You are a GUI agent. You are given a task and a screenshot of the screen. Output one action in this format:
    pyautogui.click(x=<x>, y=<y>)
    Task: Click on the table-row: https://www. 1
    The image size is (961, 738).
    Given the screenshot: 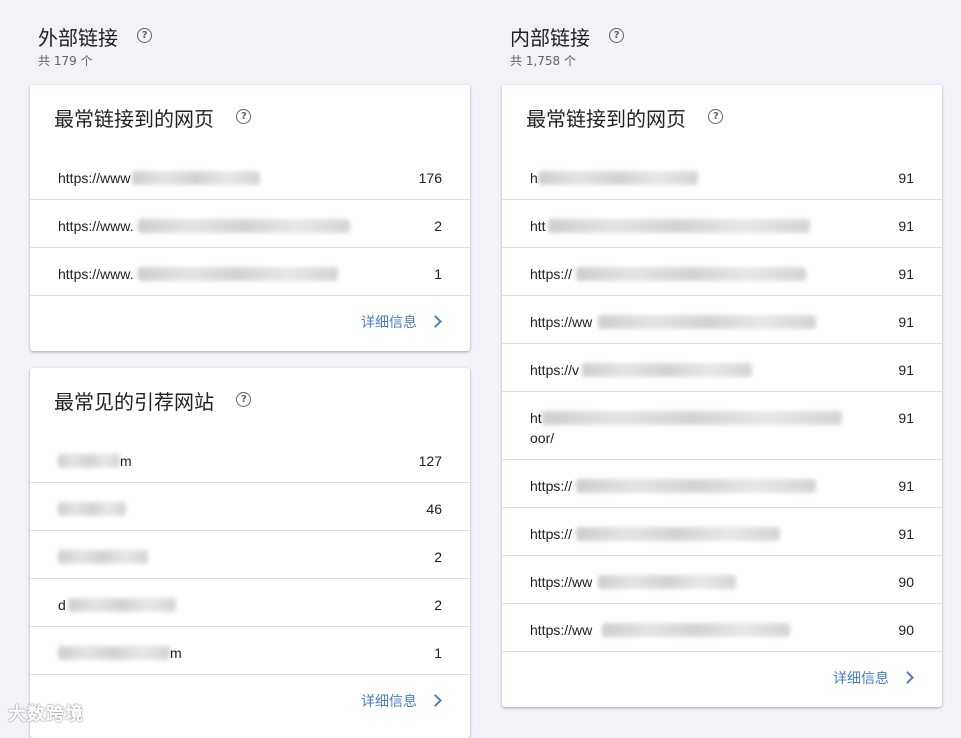 What is the action you would take?
    pyautogui.click(x=250, y=272)
    